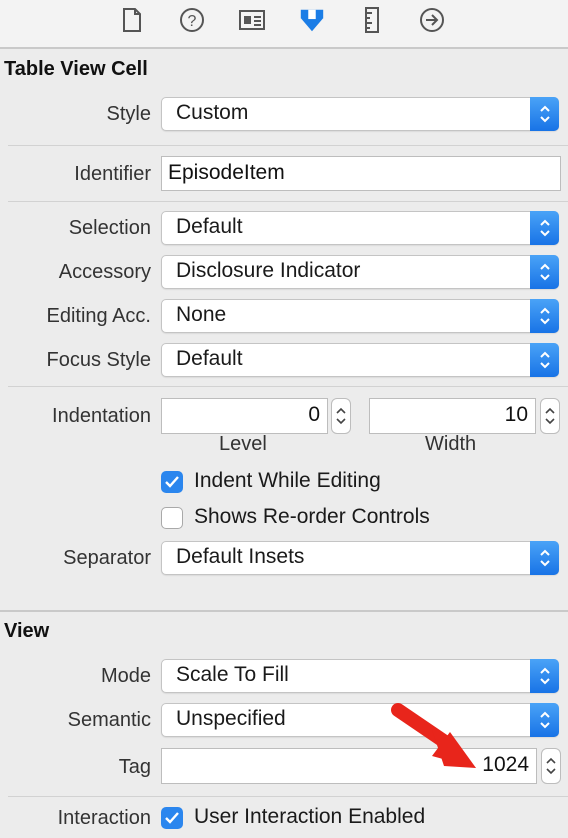 This screenshot has height=838, width=568. Describe the element at coordinates (360, 316) in the screenshot. I see `editing-accessory-popup: None` at that location.